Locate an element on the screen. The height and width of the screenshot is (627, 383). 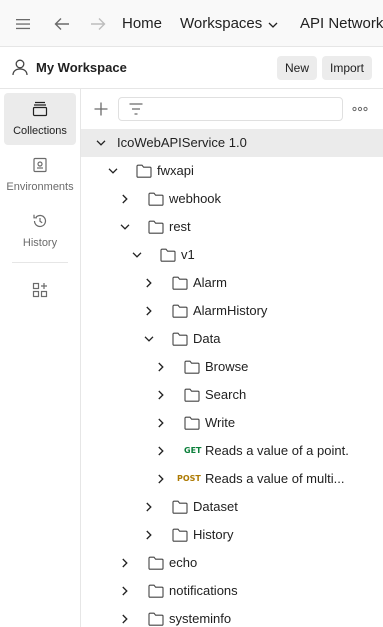
tree-row-history: History is located at coordinates (232, 535).